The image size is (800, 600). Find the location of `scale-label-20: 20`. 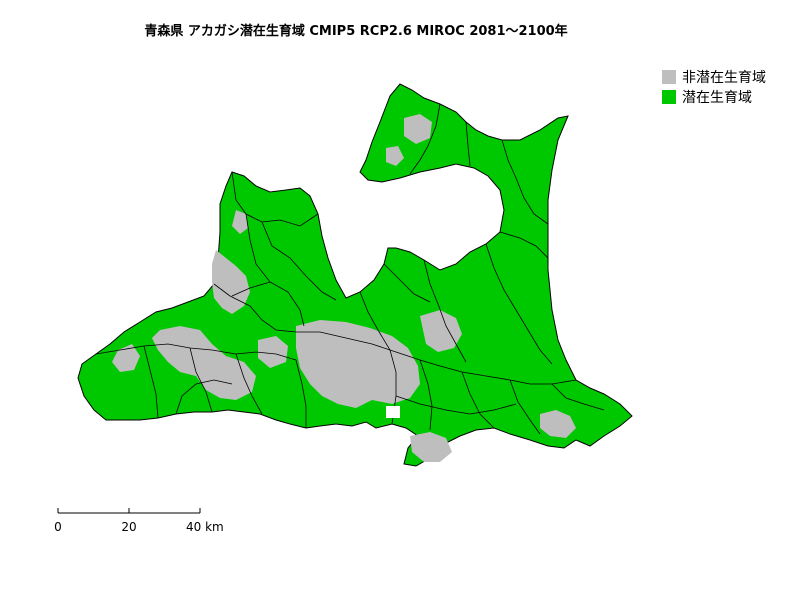

scale-label-20: 20 is located at coordinates (128, 527).